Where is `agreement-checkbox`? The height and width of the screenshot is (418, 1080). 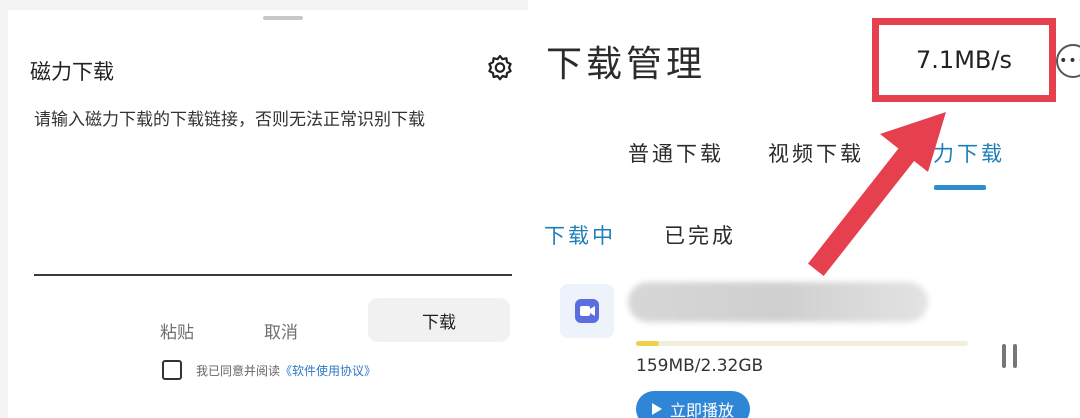
agreement-checkbox is located at coordinates (172, 370).